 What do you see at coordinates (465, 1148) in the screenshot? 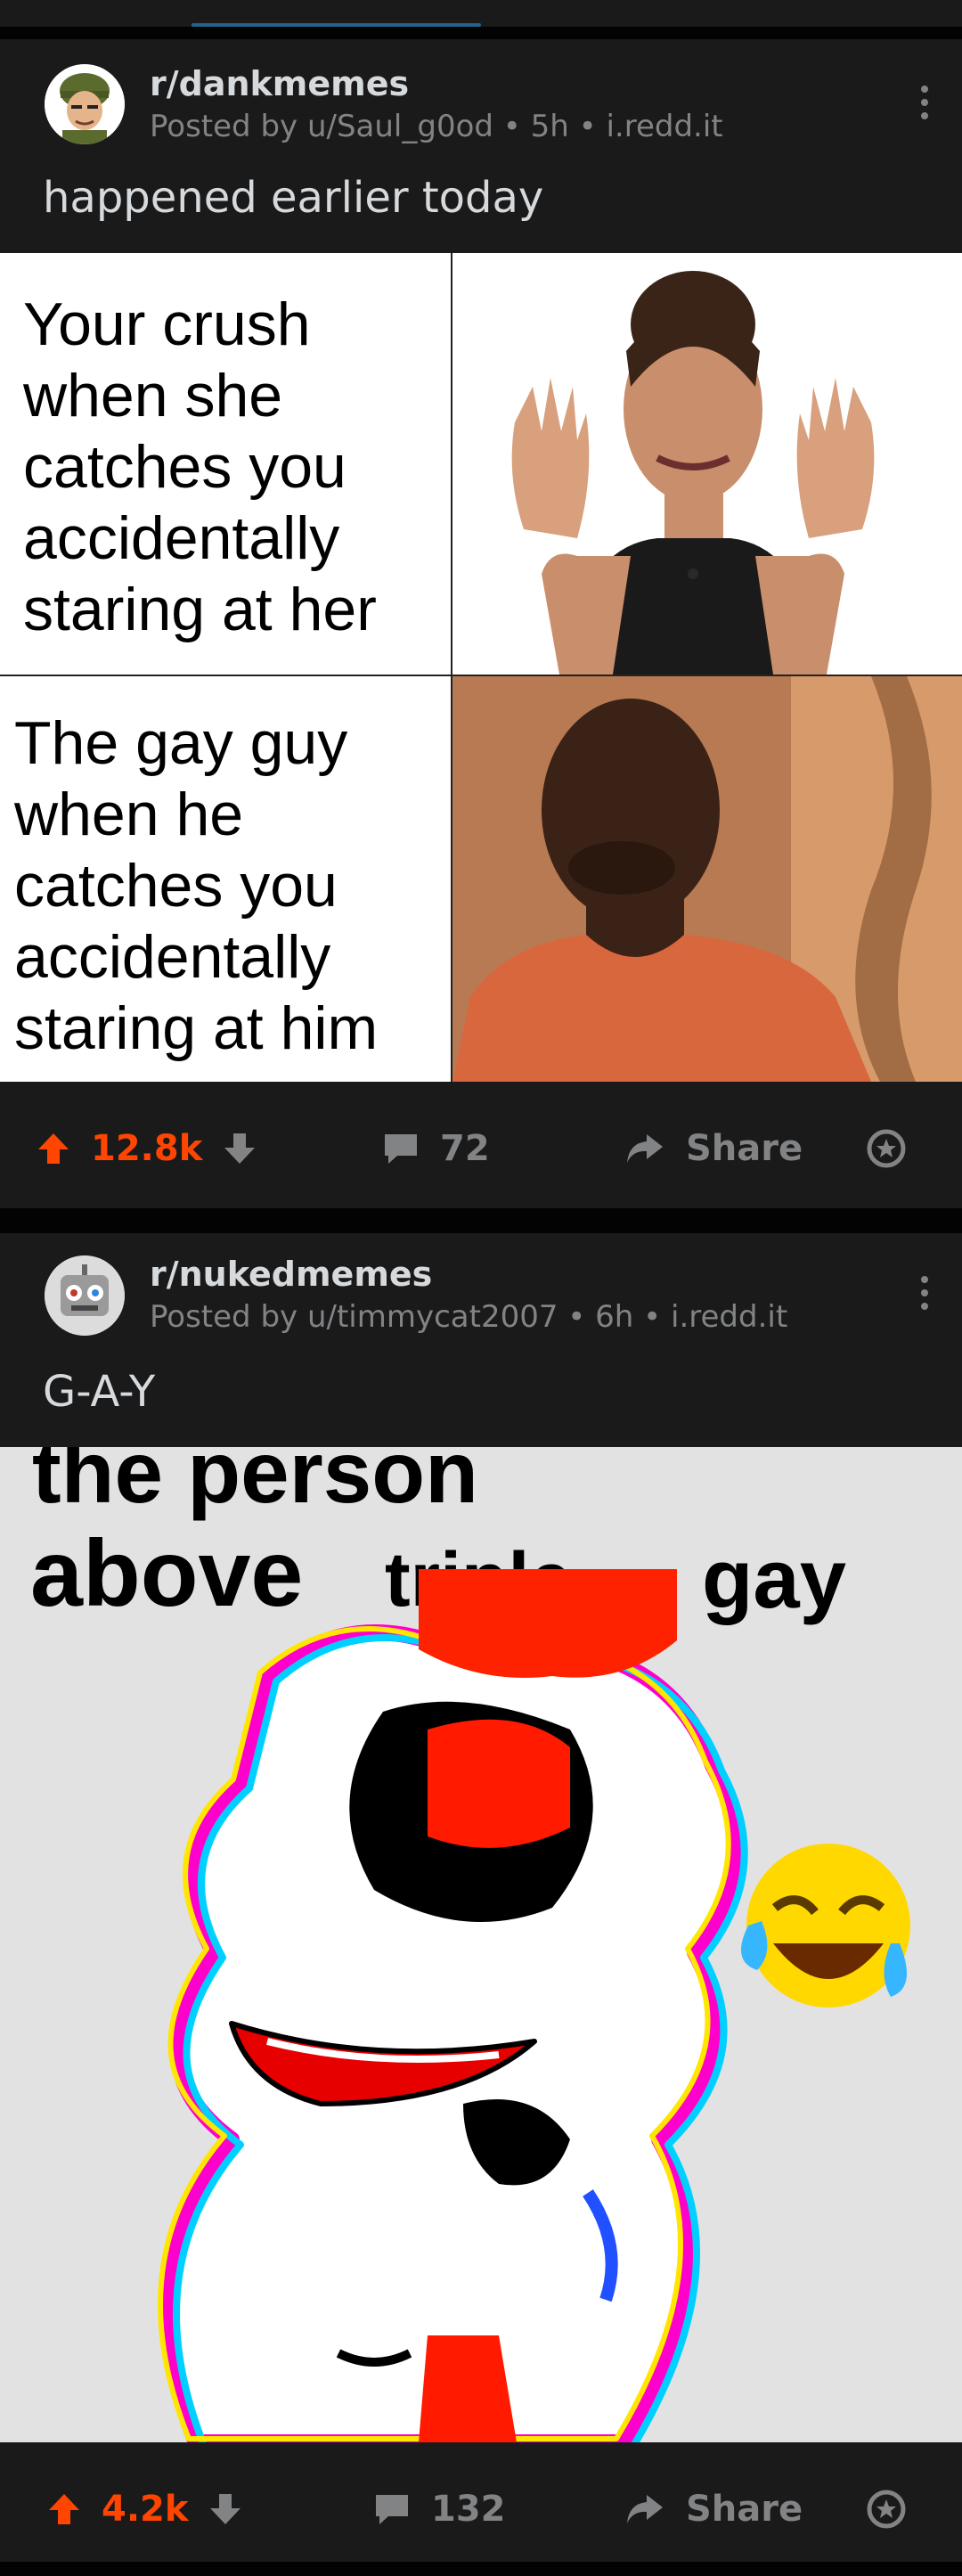
I see `comment-count: 72` at bounding box center [465, 1148].